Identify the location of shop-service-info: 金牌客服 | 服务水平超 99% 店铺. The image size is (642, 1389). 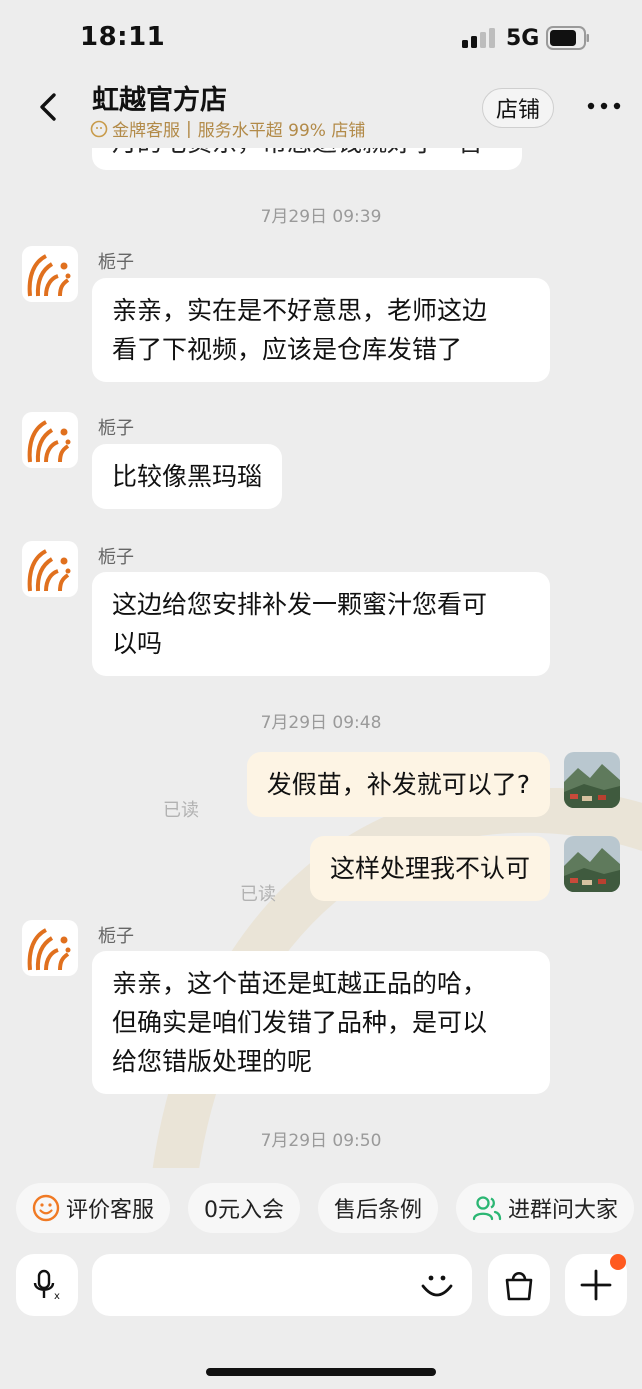
(227, 128).